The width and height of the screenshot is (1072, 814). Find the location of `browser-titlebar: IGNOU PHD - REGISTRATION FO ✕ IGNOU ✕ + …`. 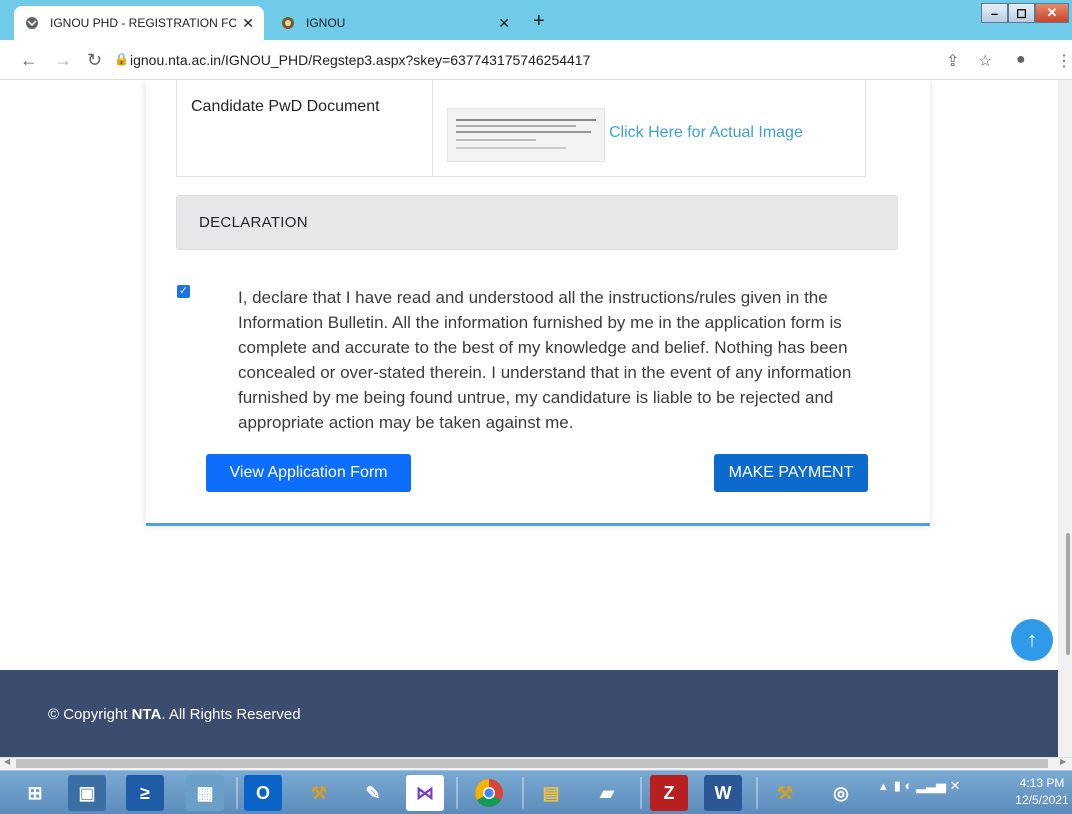

browser-titlebar: IGNOU PHD - REGISTRATION FO ✕ IGNOU ✕ + … is located at coordinates (536, 20).